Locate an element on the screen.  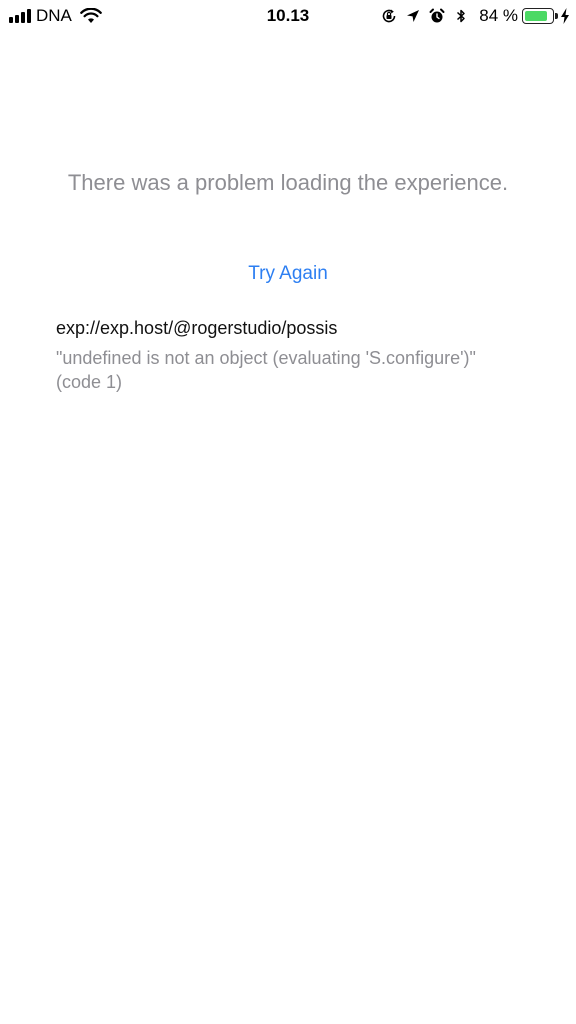
battery-fill is located at coordinates (536, 16).